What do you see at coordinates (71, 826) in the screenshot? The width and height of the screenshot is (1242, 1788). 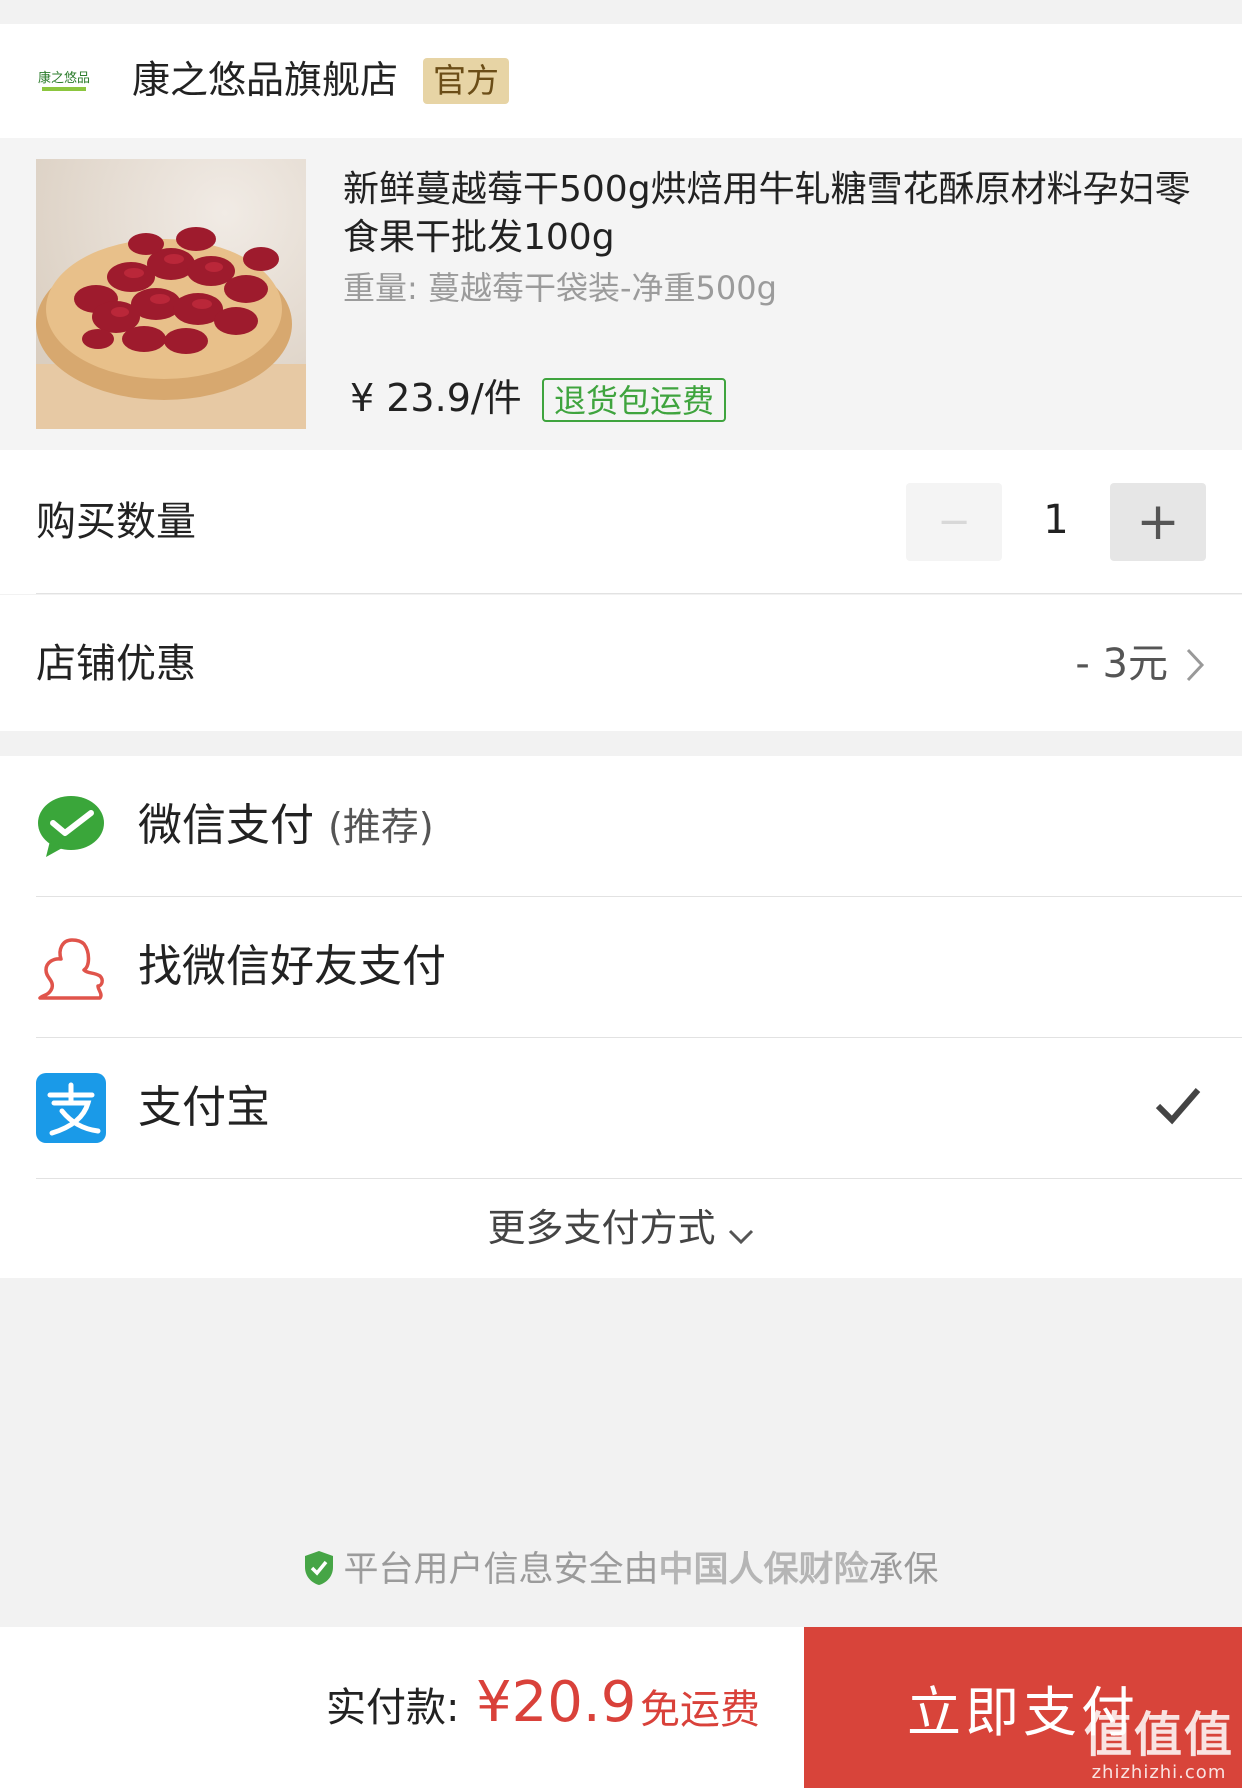 I see `wechat-pay-icon` at bounding box center [71, 826].